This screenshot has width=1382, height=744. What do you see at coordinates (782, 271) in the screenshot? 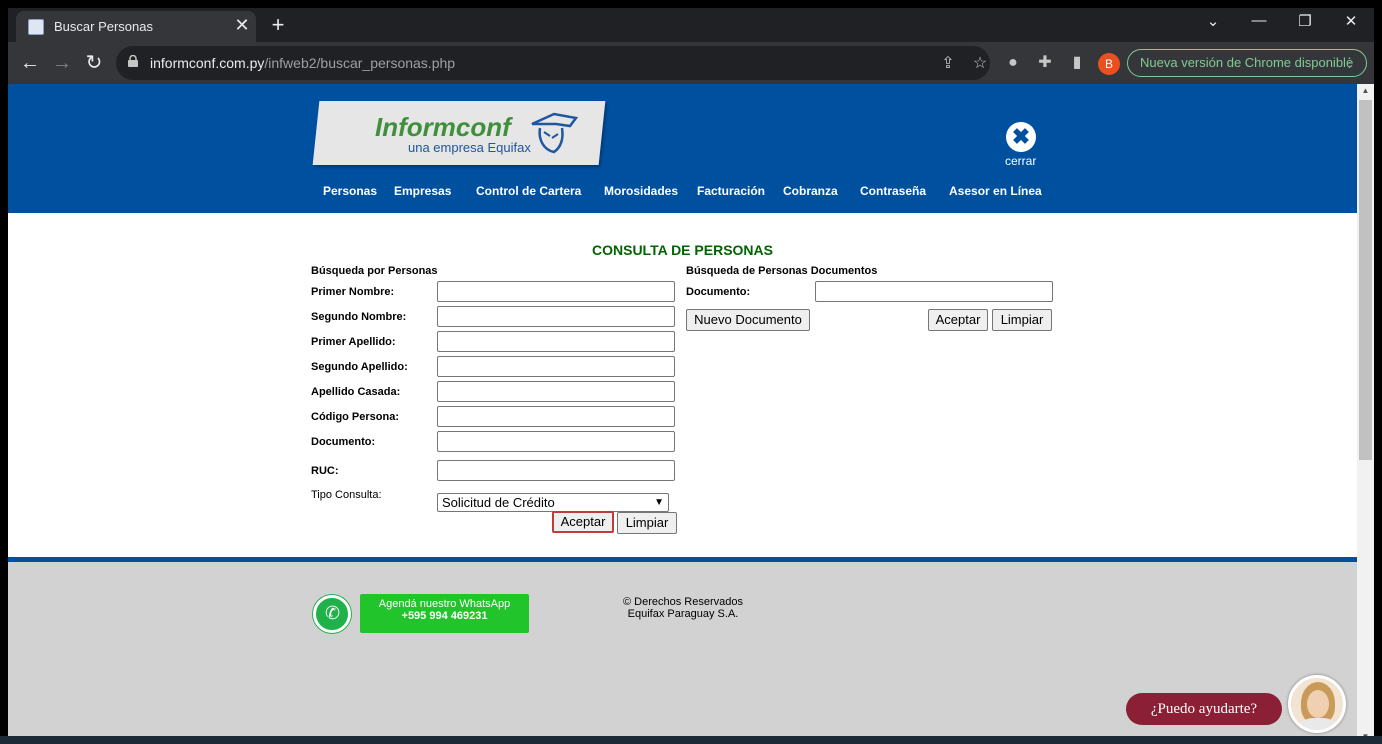
I see `documents-search-heading: Búsqueda de Personas Documentos` at bounding box center [782, 271].